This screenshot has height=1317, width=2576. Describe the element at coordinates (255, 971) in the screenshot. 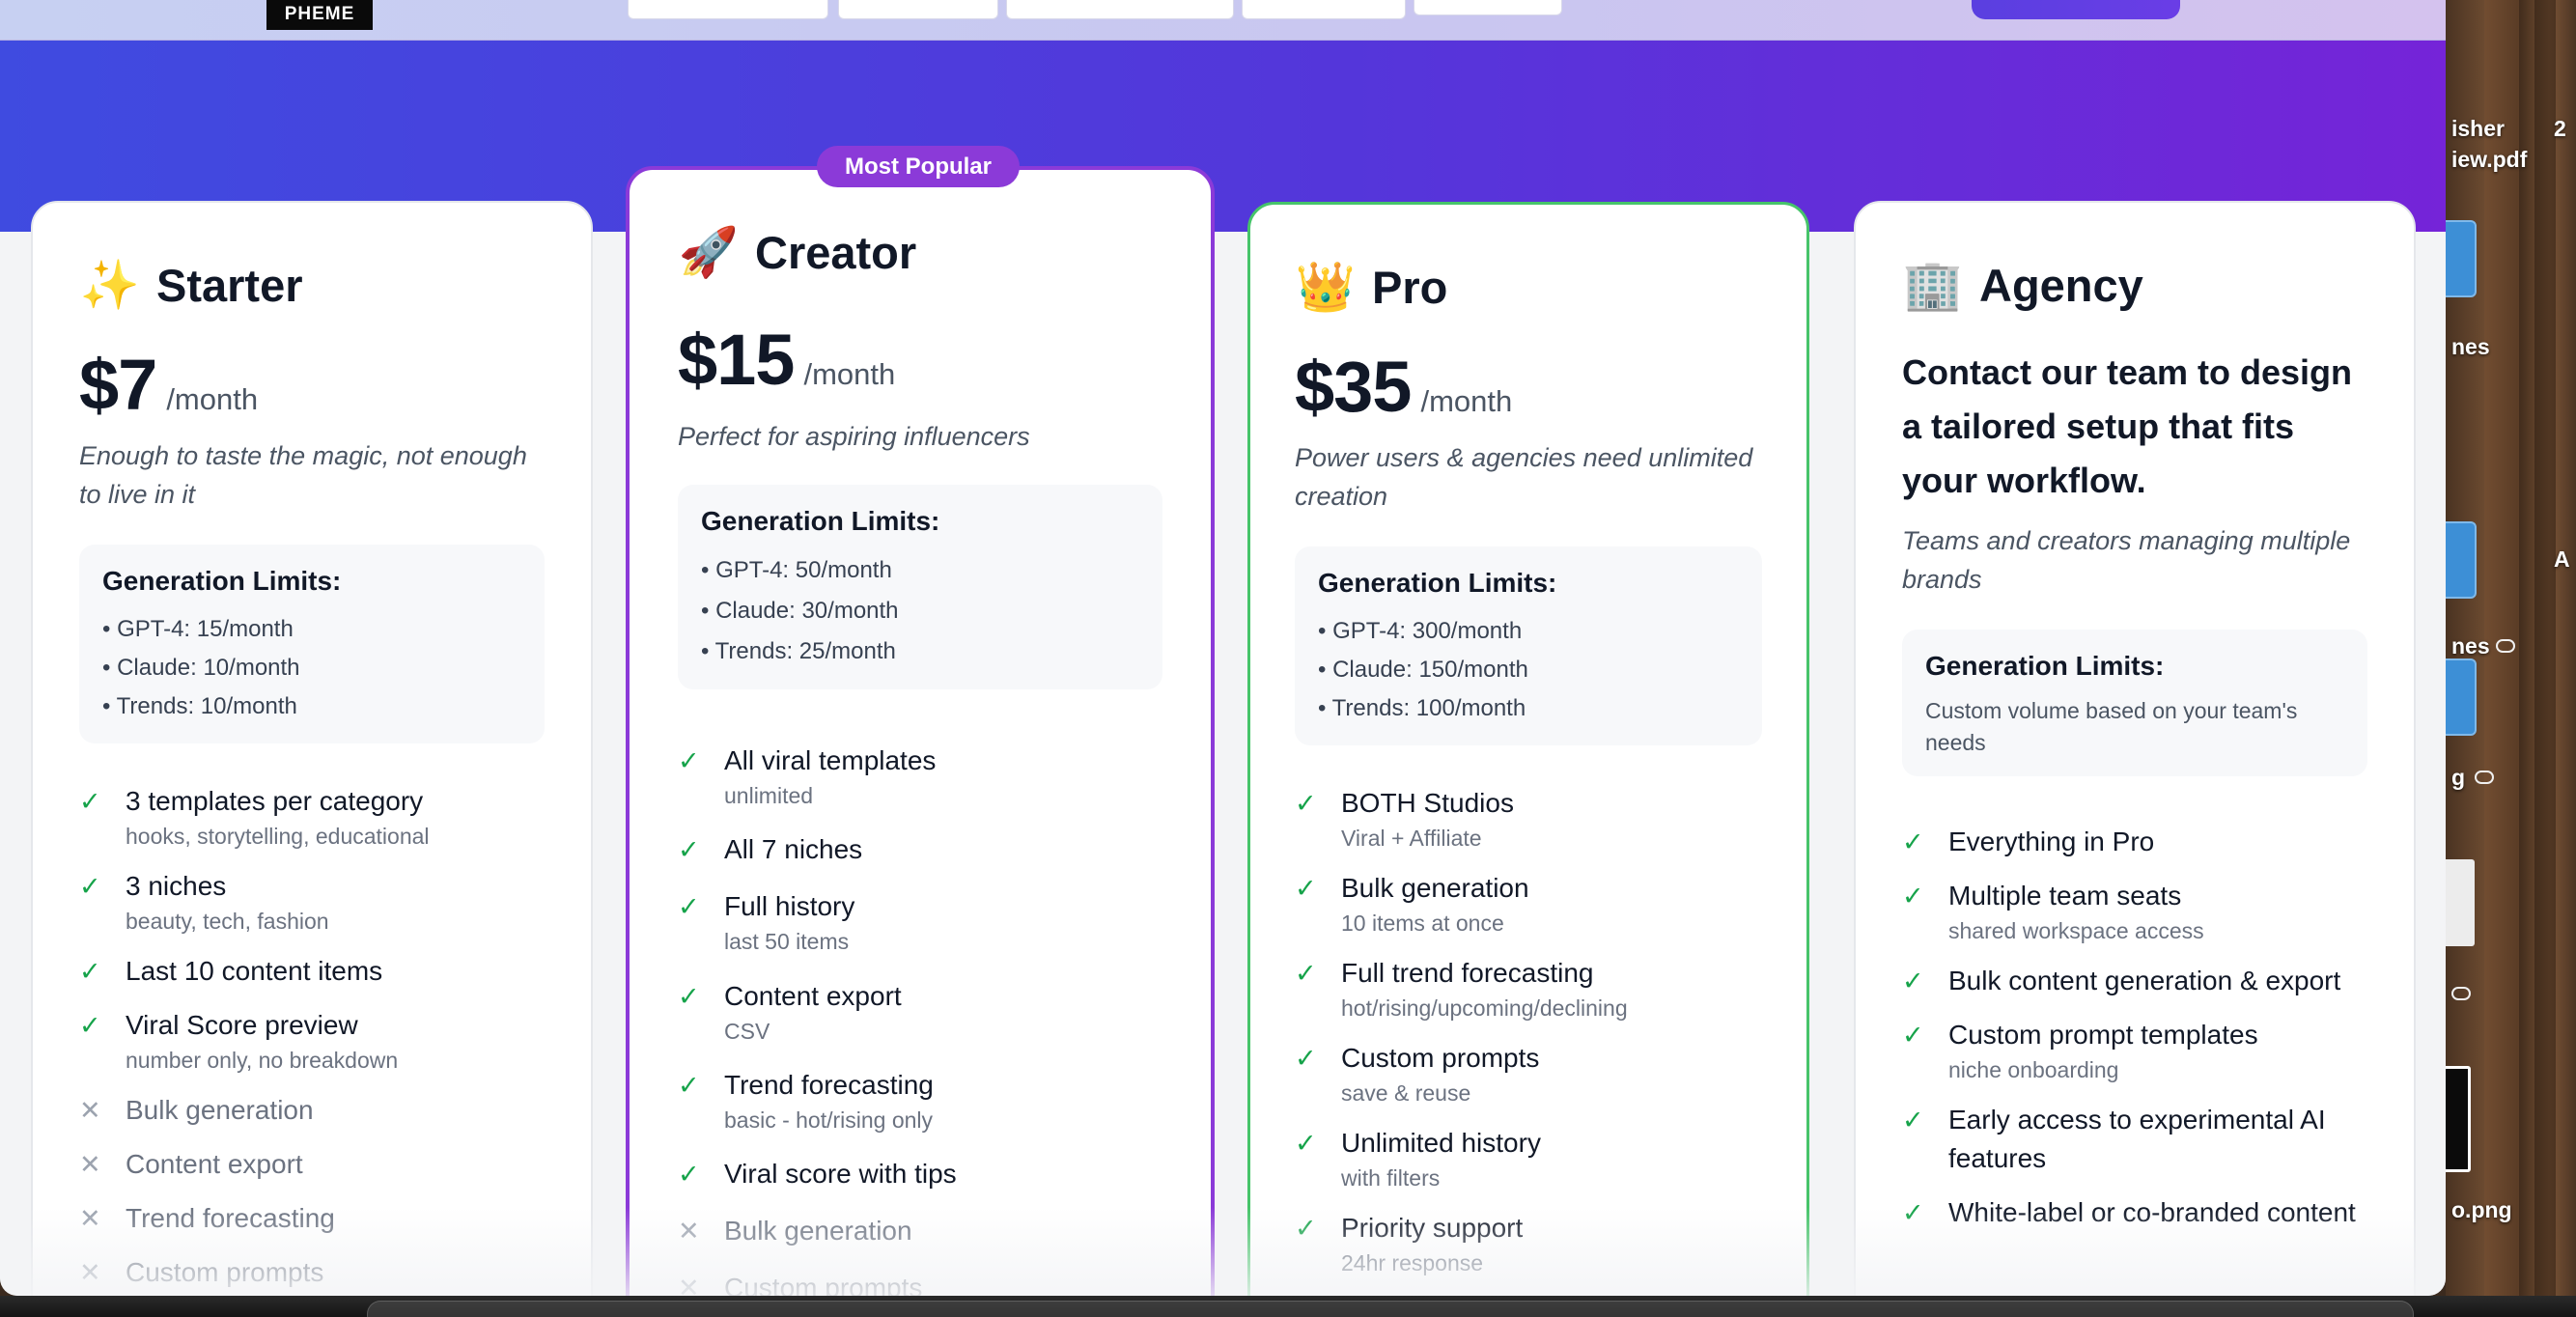

I see `feature-label: Last 10 content items` at that location.